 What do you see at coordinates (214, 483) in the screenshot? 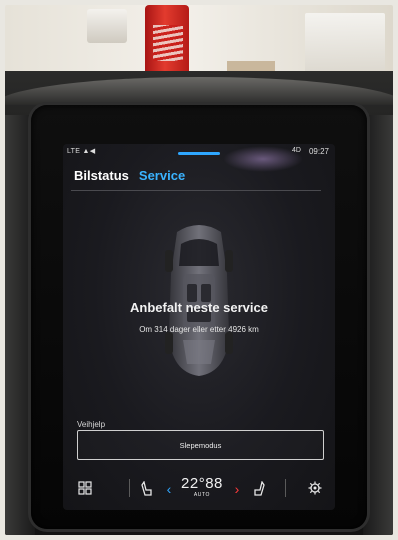
I see `fan-level: 88` at bounding box center [214, 483].